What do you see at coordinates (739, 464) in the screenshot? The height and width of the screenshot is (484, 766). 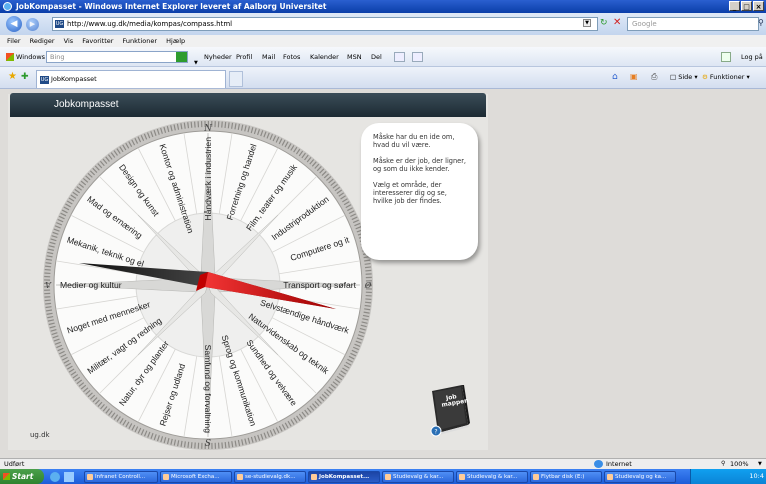 I see `status-zoom: 100%` at bounding box center [739, 464].